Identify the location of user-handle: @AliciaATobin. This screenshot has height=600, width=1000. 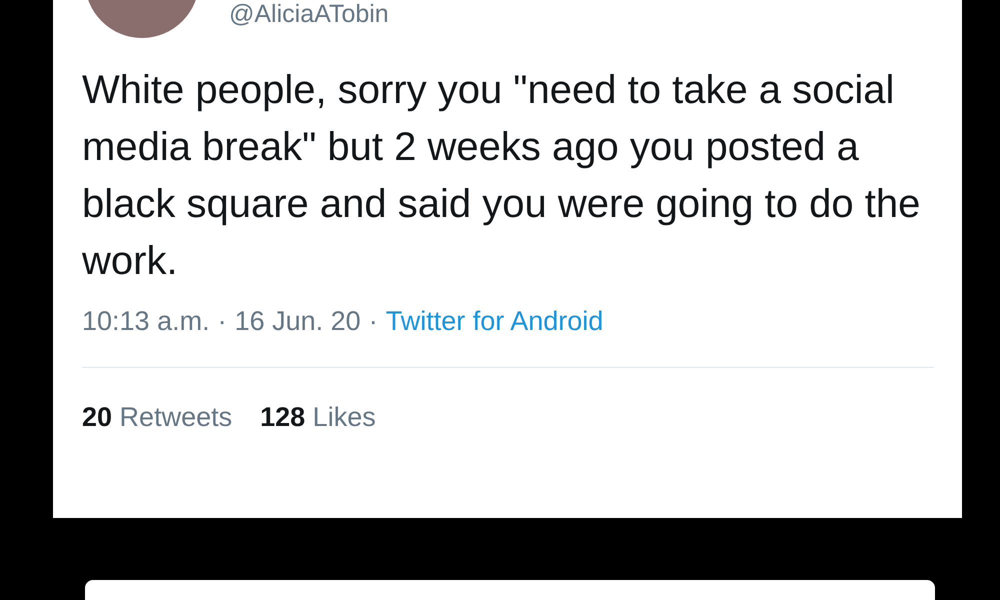
(309, 14).